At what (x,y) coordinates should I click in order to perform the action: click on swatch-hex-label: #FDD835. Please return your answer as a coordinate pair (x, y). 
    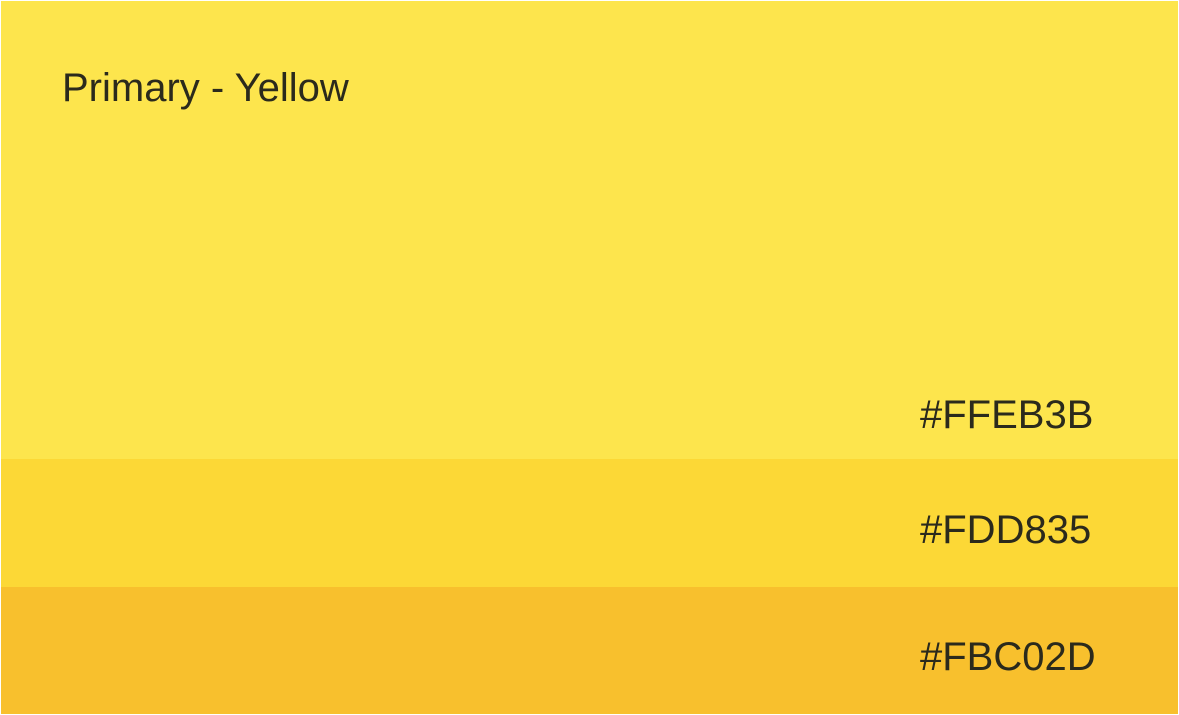
    Looking at the image, I should click on (1006, 530).